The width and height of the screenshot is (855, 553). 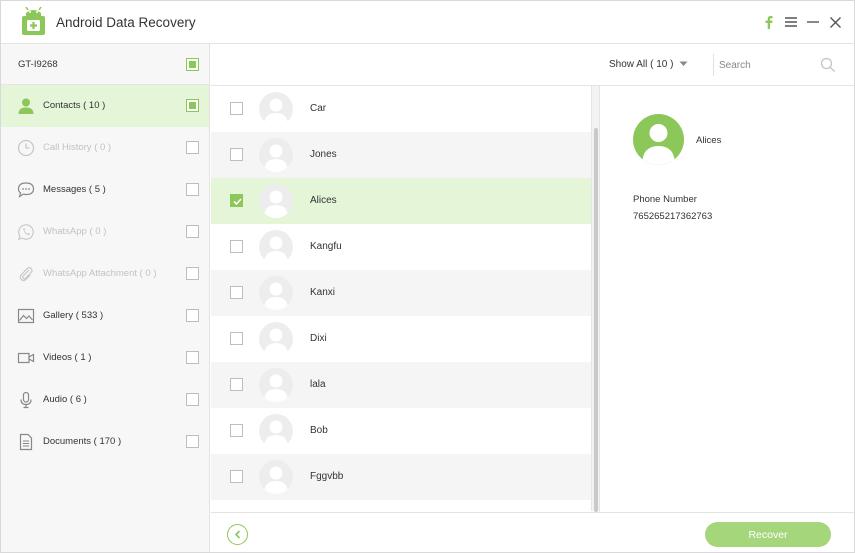 What do you see at coordinates (401, 201) in the screenshot?
I see `contact-row: Alices` at bounding box center [401, 201].